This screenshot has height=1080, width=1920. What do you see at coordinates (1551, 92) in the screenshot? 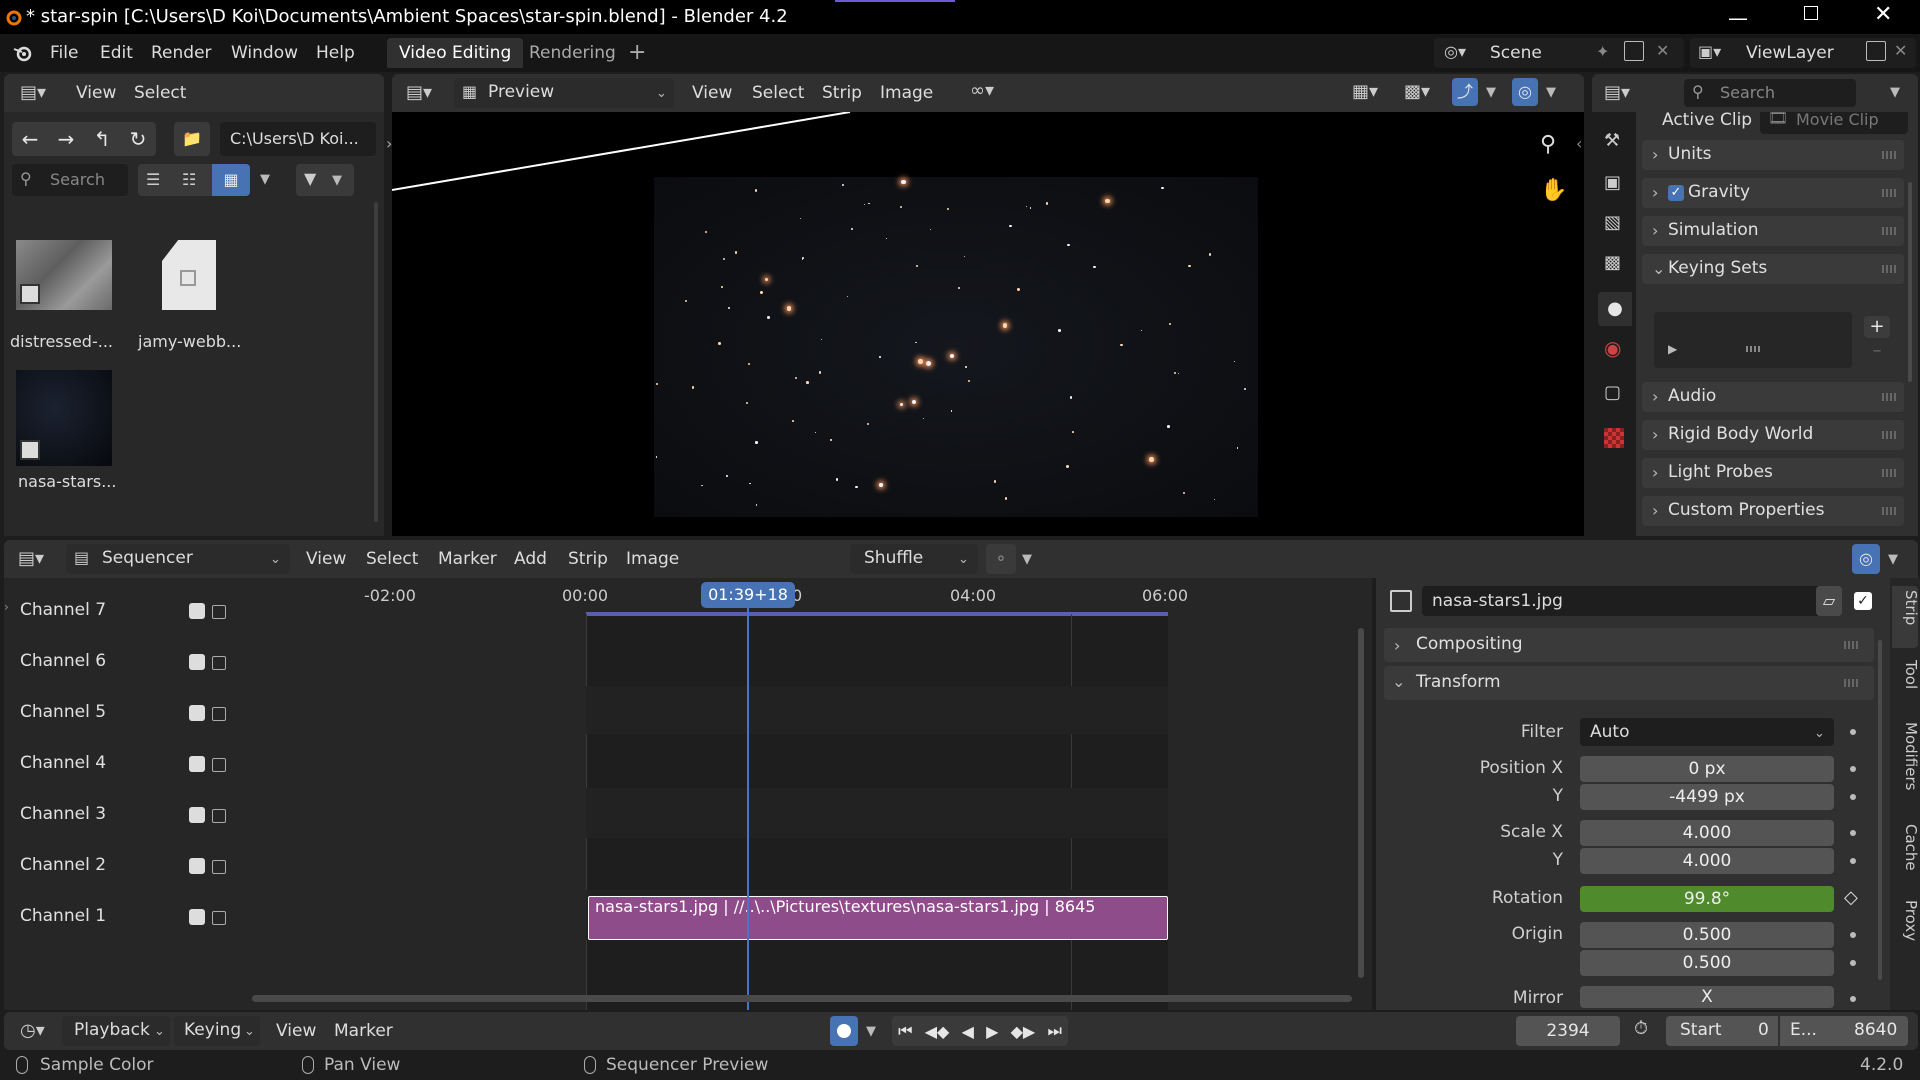
I see `overlay-chevron-icon: ▼` at bounding box center [1551, 92].